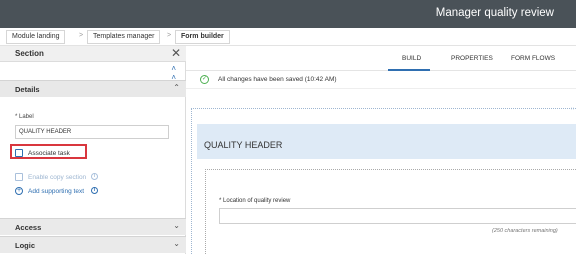 This screenshot has width=576, height=254. I want to click on enable-copy-checkbox, so click(19, 177).